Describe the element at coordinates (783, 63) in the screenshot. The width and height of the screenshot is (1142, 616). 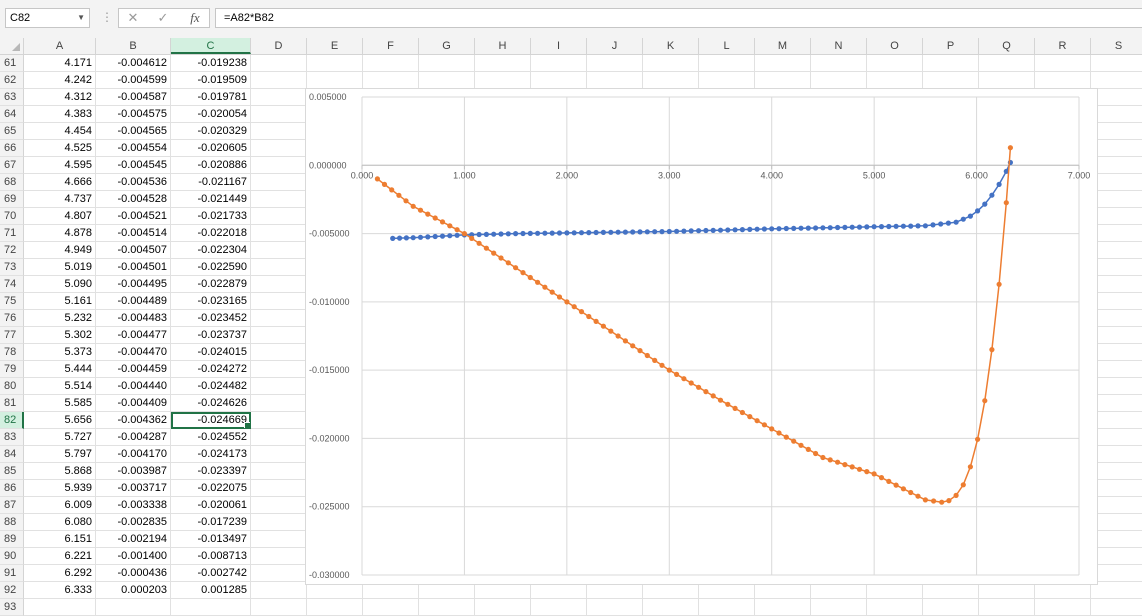
I see `cell-m` at that location.